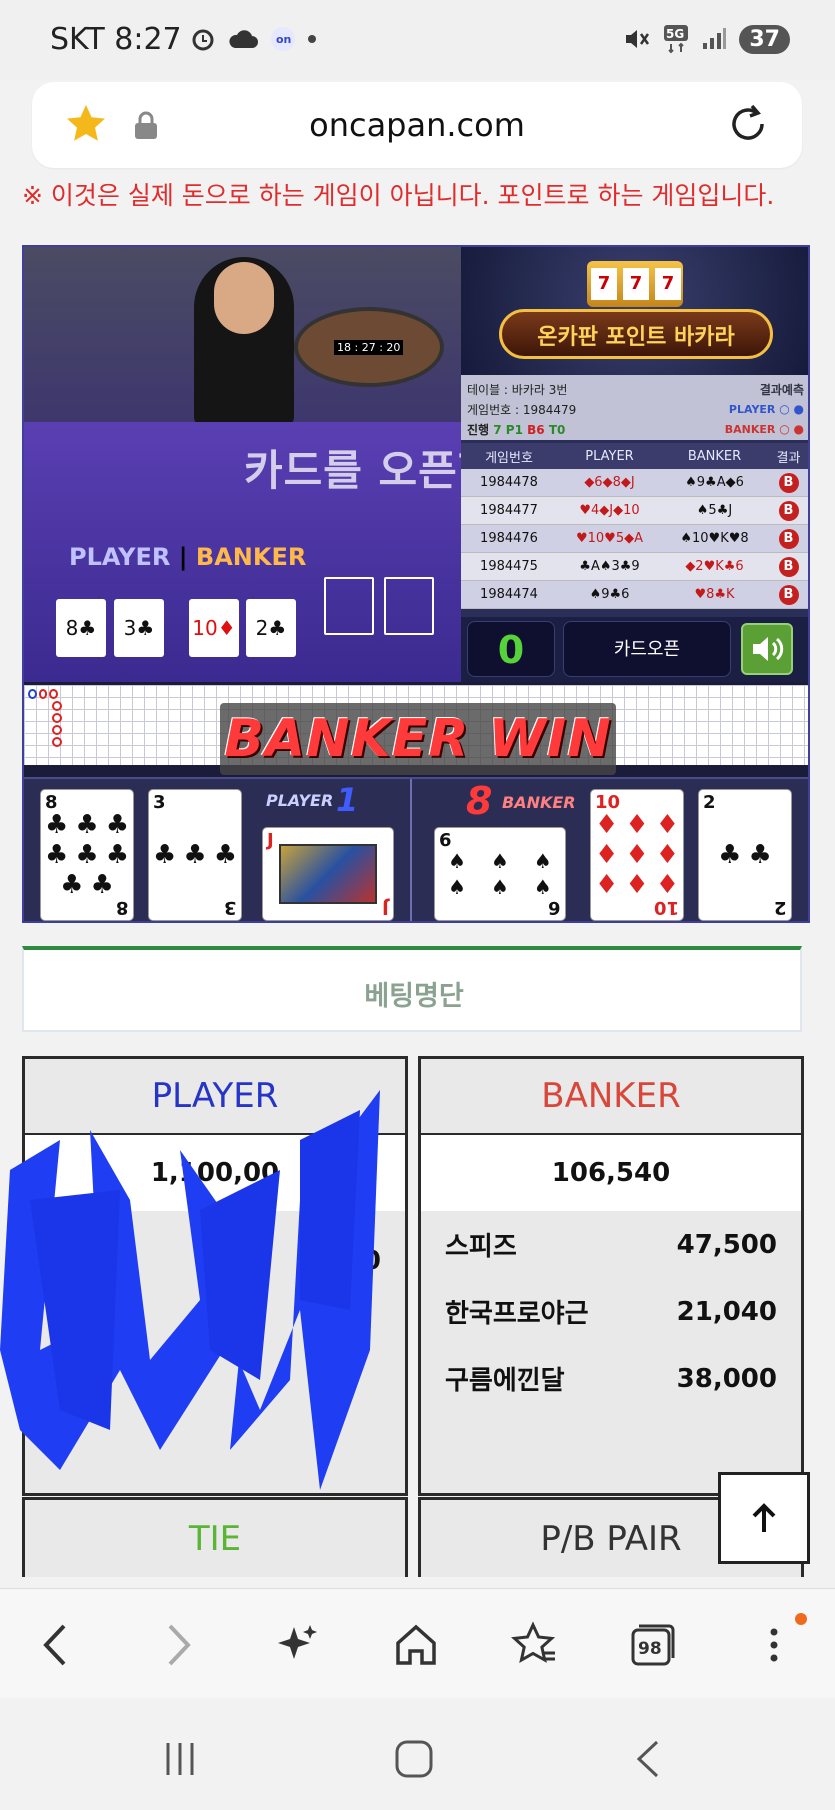 This screenshot has width=835, height=1810. I want to click on status-icons-left: on, so click(253, 39).